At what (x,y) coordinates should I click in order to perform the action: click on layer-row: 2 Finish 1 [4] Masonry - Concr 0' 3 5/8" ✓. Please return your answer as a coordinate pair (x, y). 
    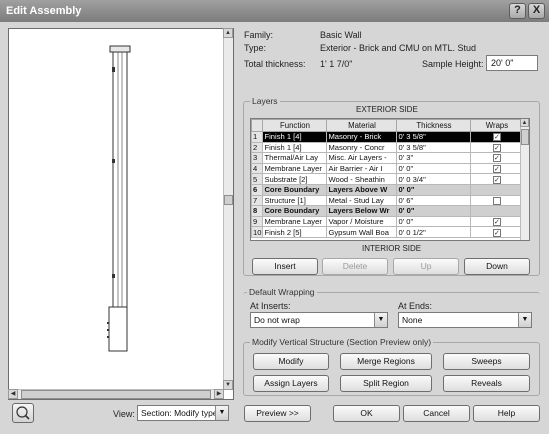
    Looking at the image, I should click on (387, 147).